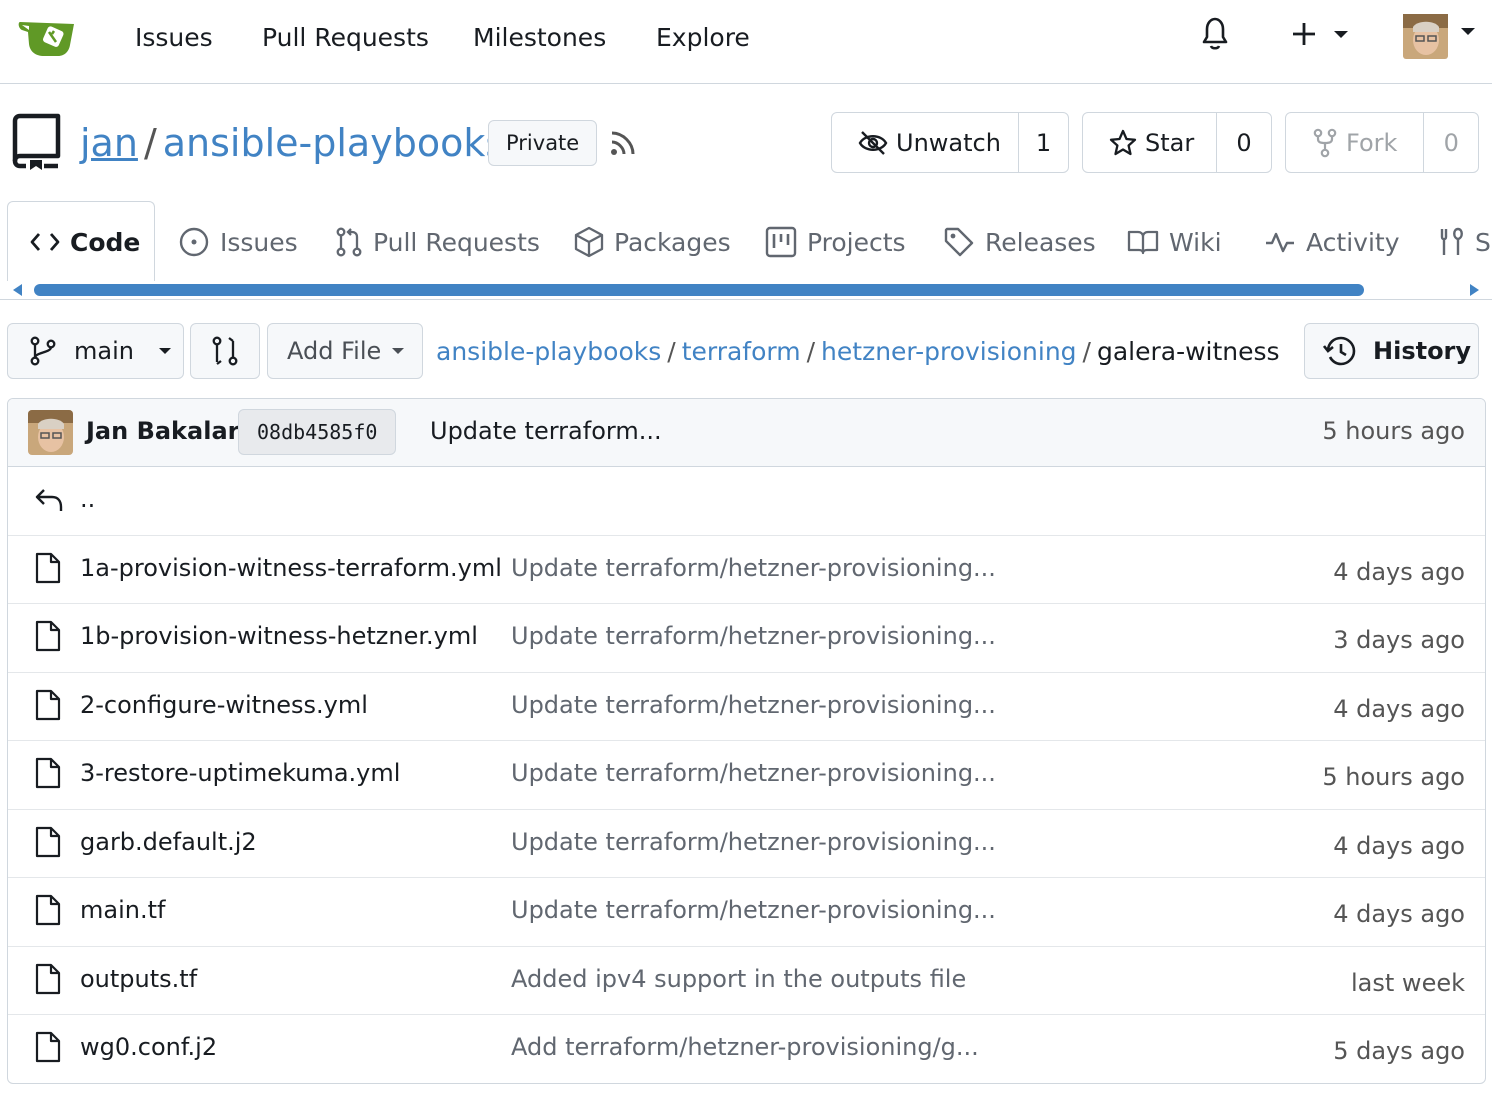  I want to click on tab-code-label: Code, so click(105, 242).